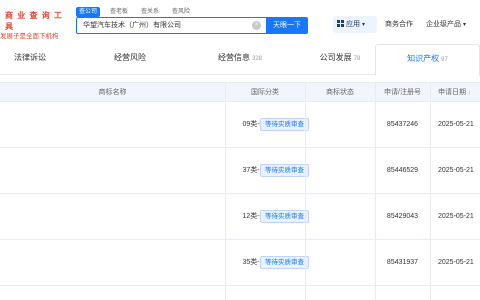 The width and height of the screenshot is (480, 300). What do you see at coordinates (423, 58) in the screenshot?
I see `tab-label: 知识产权` at bounding box center [423, 58].